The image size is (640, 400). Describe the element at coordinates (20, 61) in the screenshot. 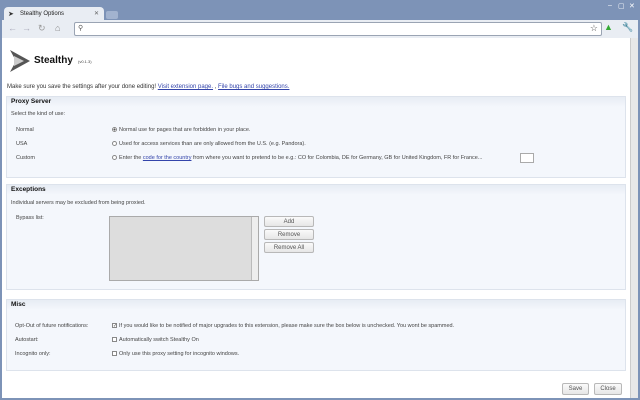

I see `stealthy-fish-logo` at that location.